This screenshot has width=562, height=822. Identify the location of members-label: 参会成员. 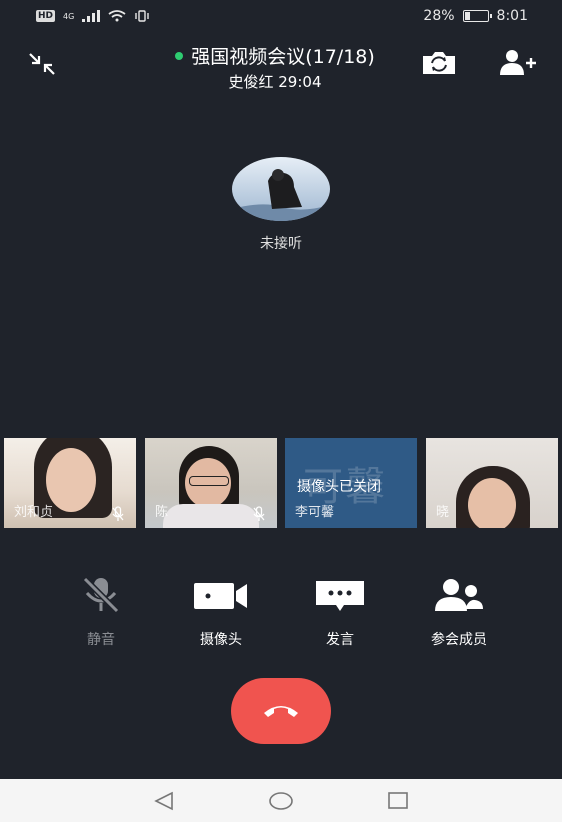
(459, 640).